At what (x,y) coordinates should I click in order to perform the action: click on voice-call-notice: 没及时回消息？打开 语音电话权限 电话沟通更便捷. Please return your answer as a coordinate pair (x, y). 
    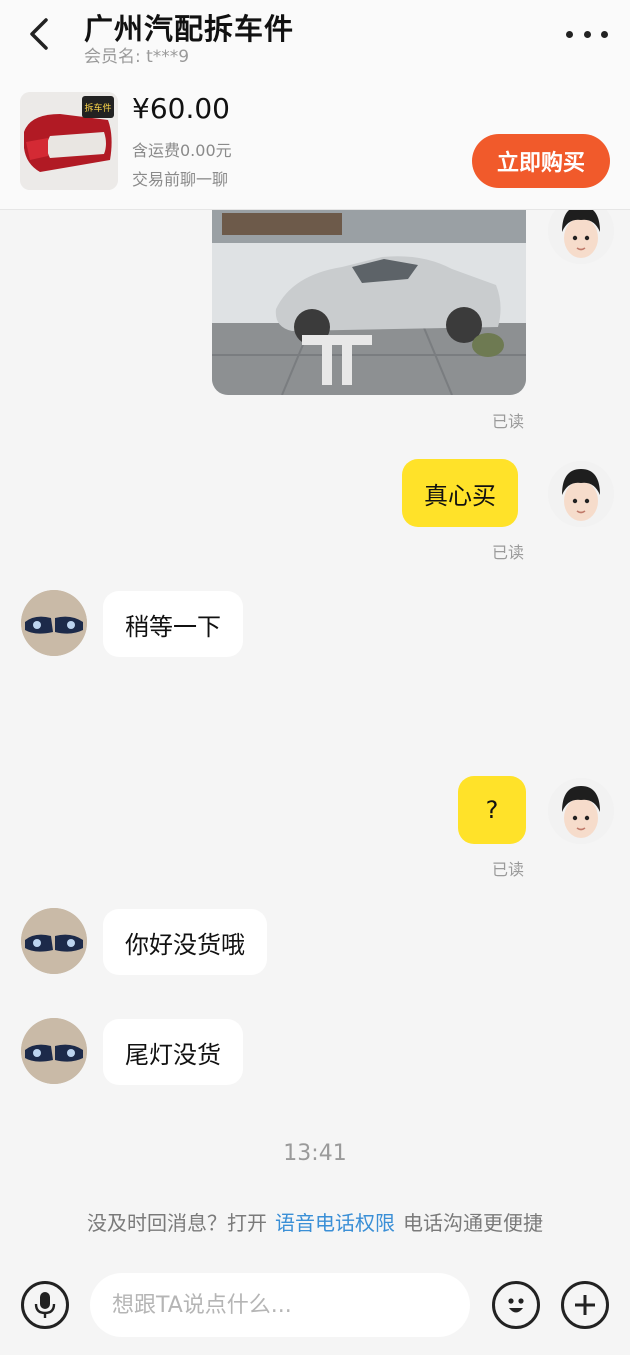
    Looking at the image, I should click on (315, 1221).